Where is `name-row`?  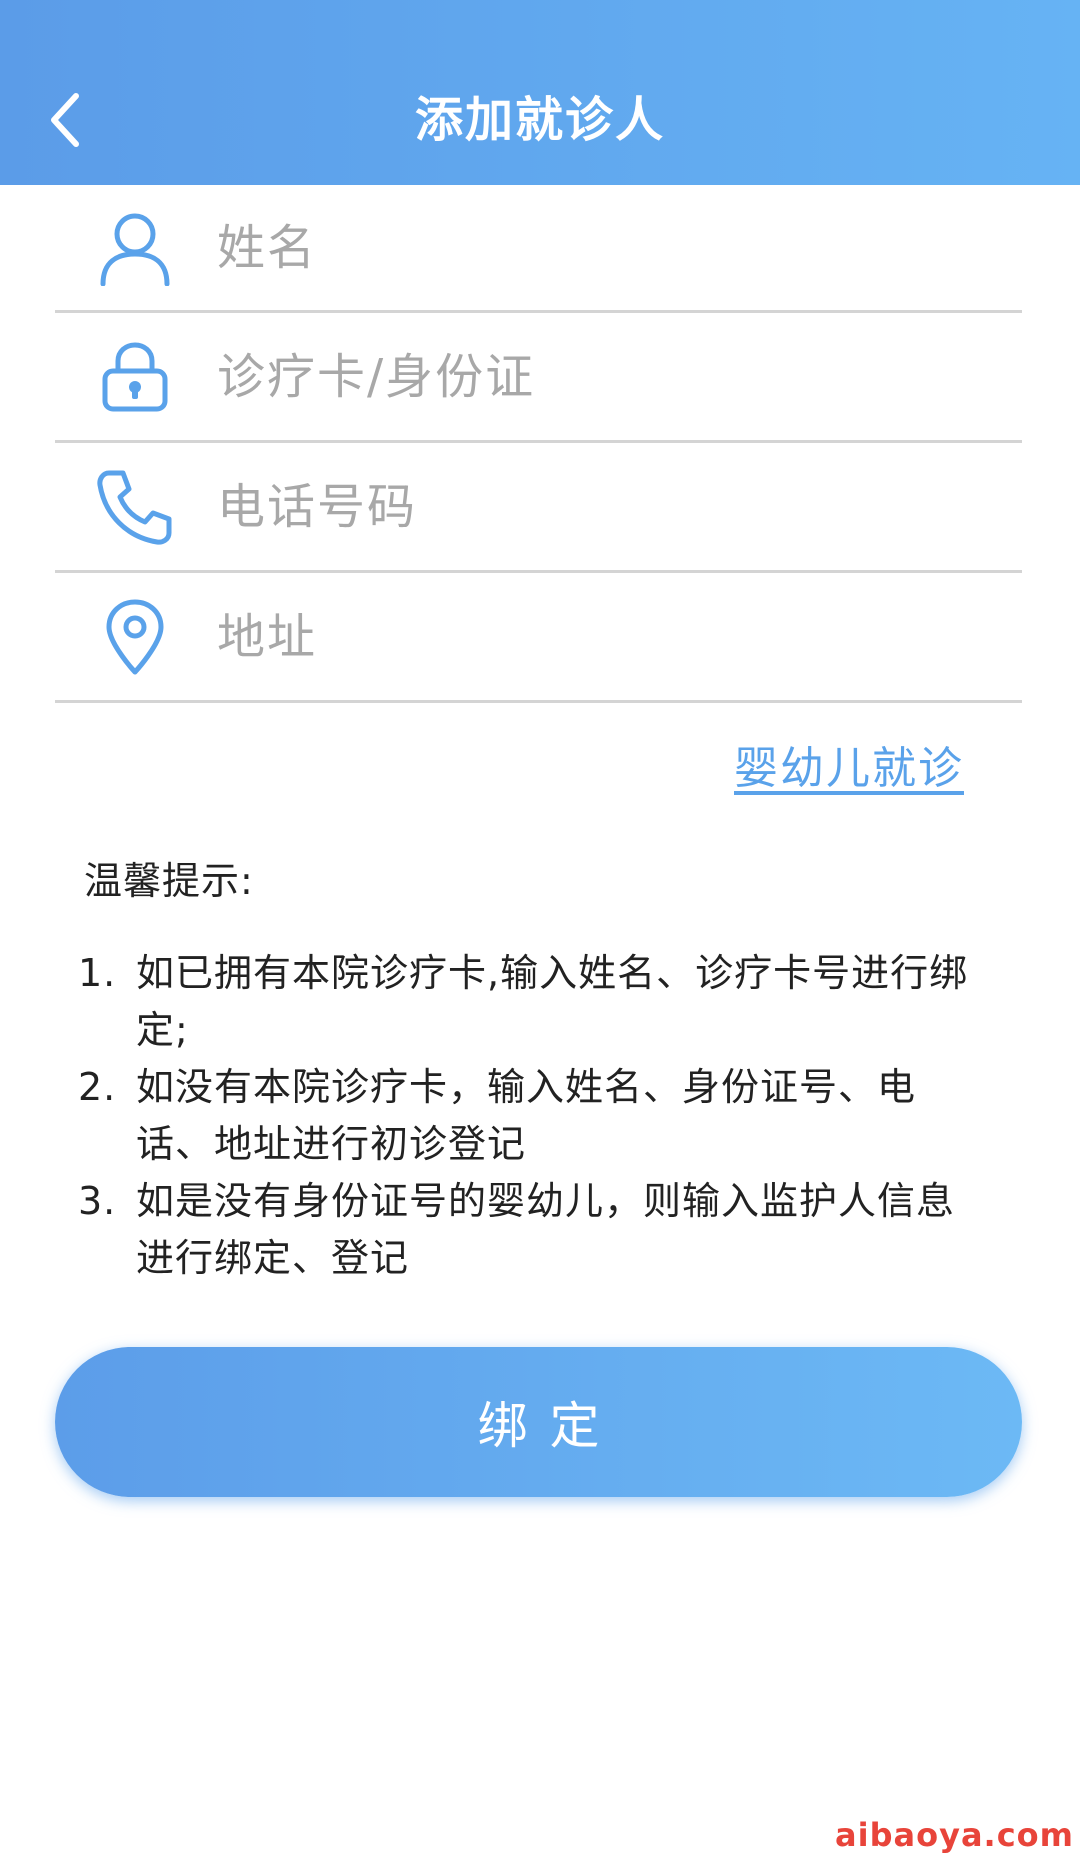 name-row is located at coordinates (538, 249).